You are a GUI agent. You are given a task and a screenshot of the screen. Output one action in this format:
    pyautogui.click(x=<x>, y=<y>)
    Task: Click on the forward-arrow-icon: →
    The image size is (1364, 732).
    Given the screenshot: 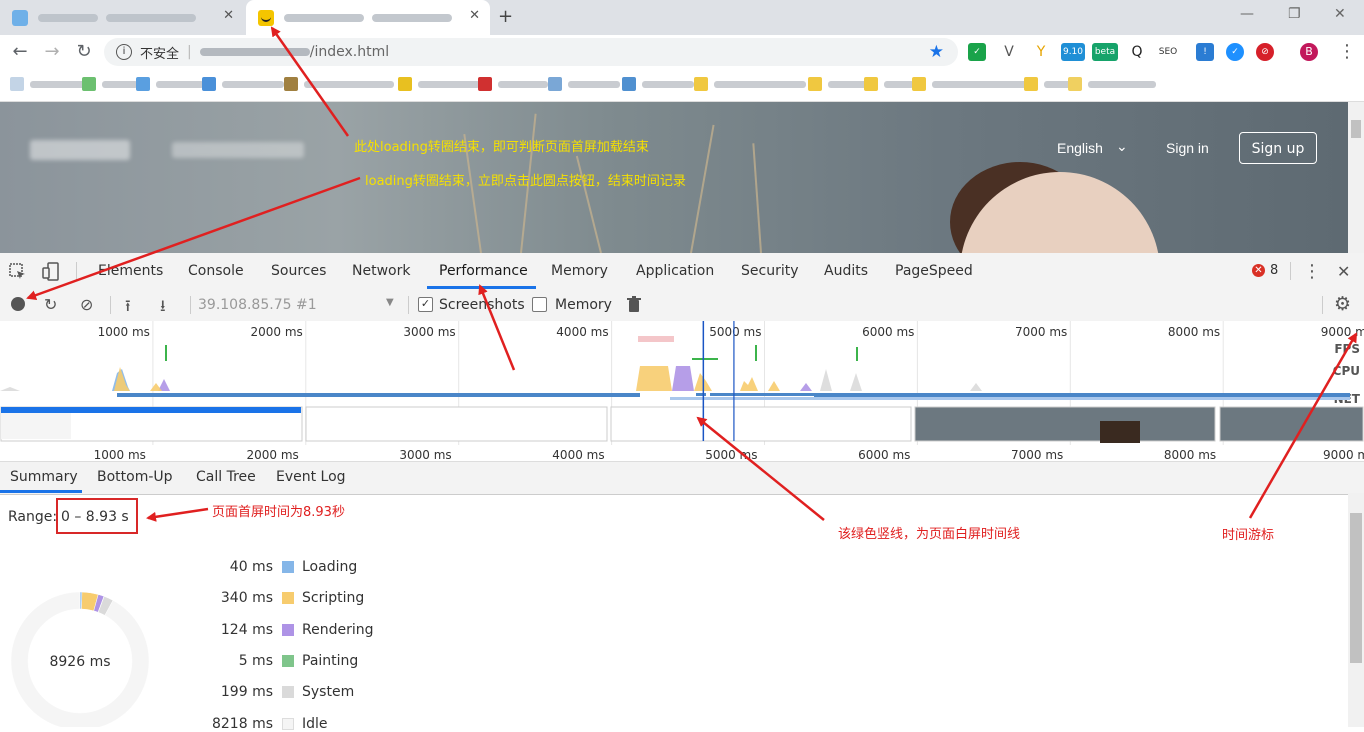 What is the action you would take?
    pyautogui.click(x=52, y=51)
    